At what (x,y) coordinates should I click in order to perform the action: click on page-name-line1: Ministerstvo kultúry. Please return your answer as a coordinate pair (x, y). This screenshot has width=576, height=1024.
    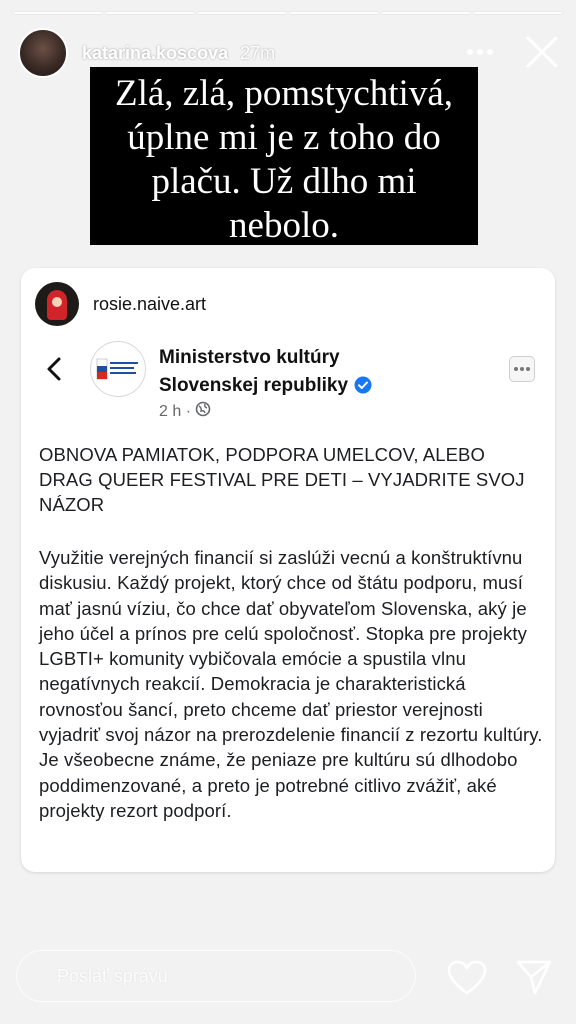
    Looking at the image, I should click on (249, 357).